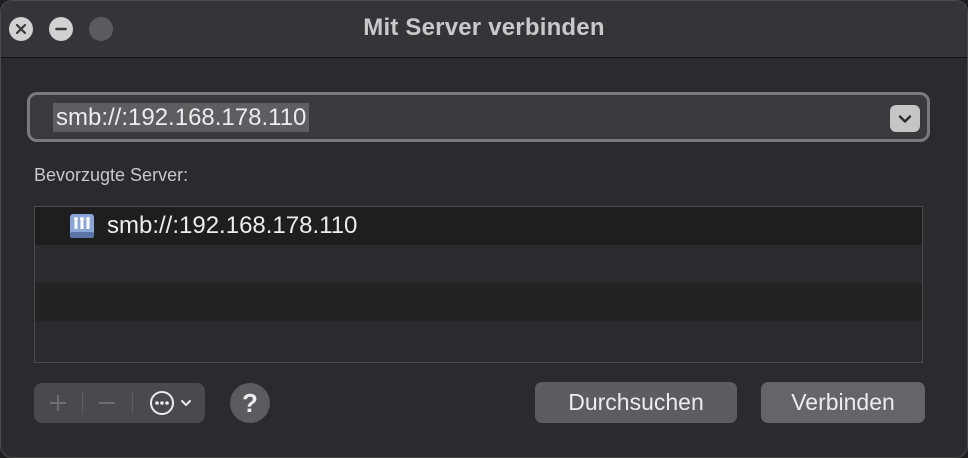 This screenshot has width=968, height=458. Describe the element at coordinates (478, 117) in the screenshot. I see `server-address-combobox: smb://:192.168.178.110` at that location.